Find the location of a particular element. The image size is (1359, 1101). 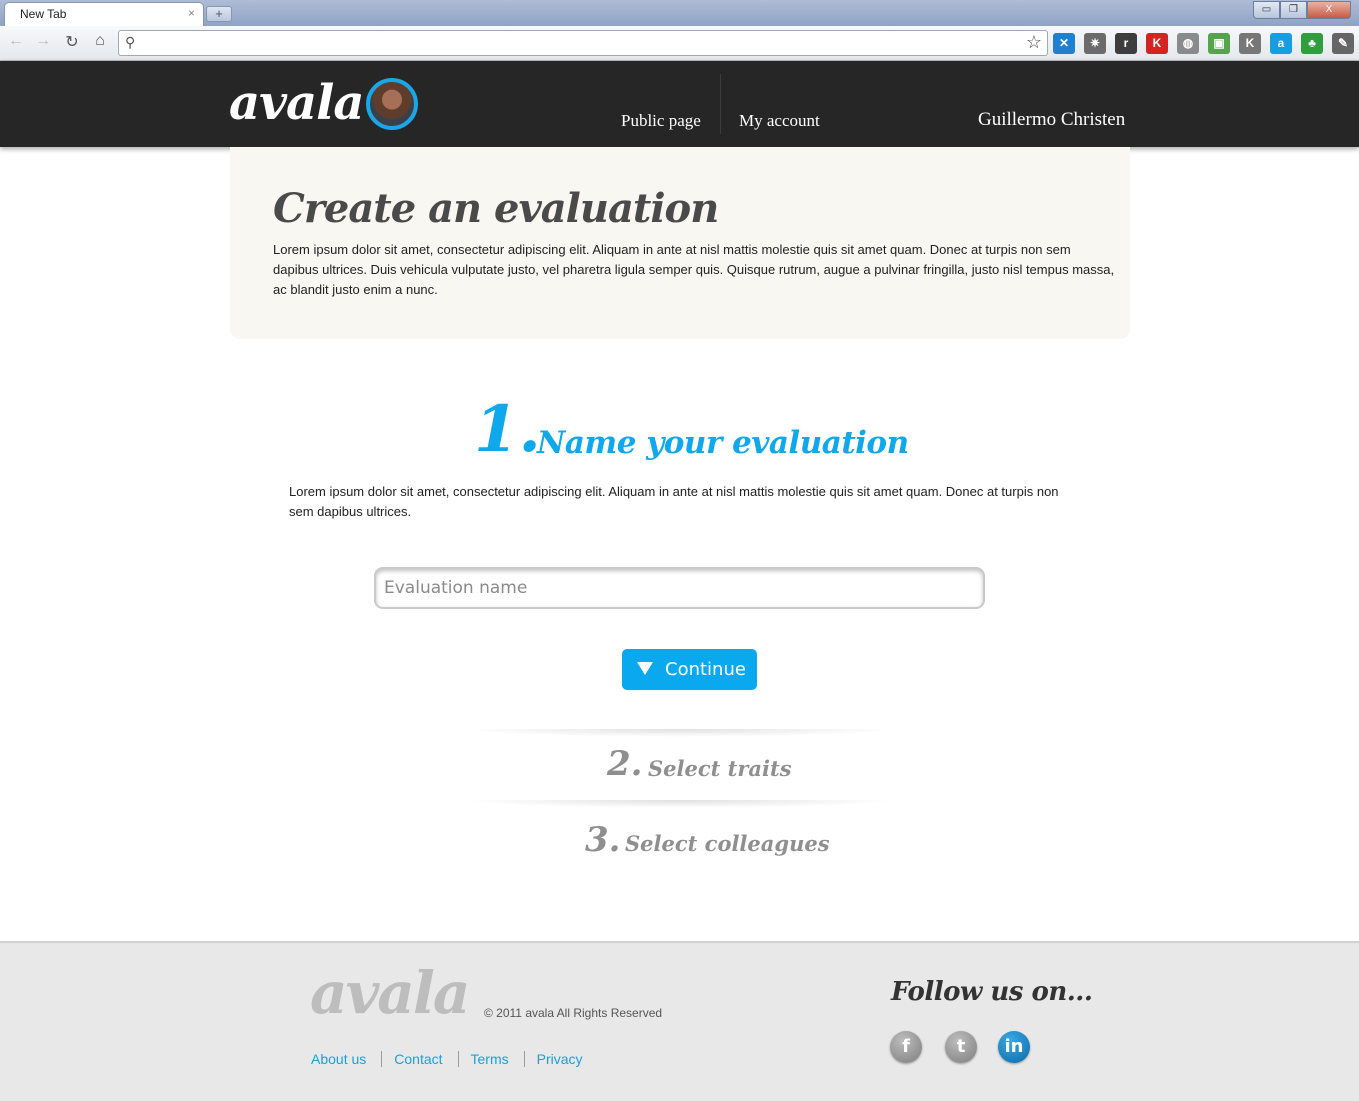

evaluation-name-input is located at coordinates (679, 588).